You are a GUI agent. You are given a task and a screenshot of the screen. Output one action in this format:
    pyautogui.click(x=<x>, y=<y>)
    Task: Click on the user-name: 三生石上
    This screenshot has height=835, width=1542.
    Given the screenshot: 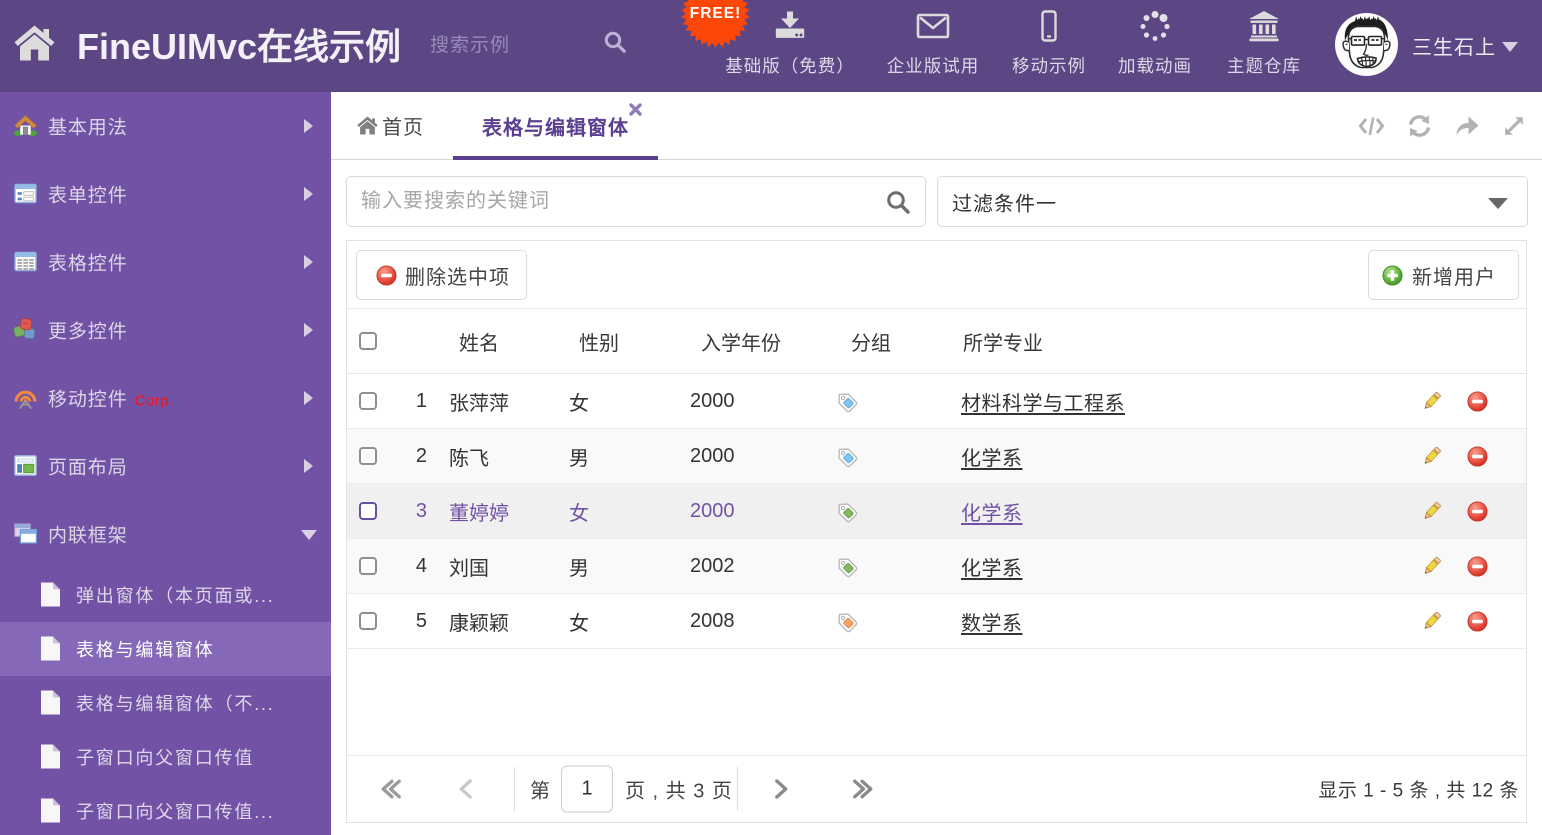 What is the action you would take?
    pyautogui.click(x=1454, y=45)
    